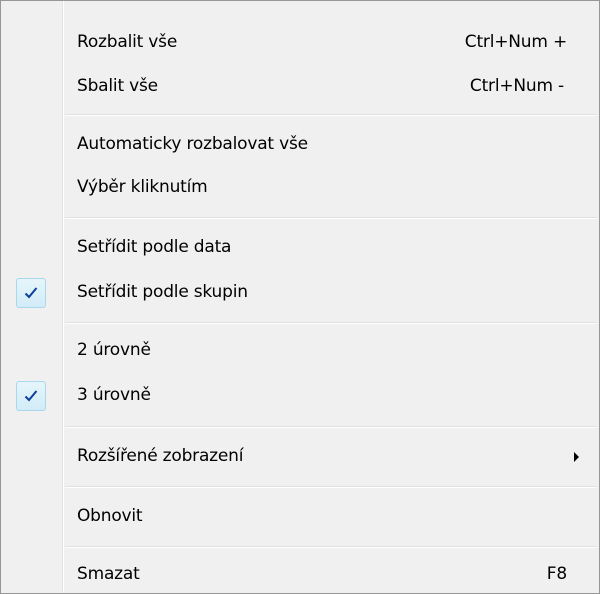 The image size is (600, 594). Describe the element at coordinates (300, 457) in the screenshot. I see `menu-item-extended-view: Rozšířené zobrazení` at that location.